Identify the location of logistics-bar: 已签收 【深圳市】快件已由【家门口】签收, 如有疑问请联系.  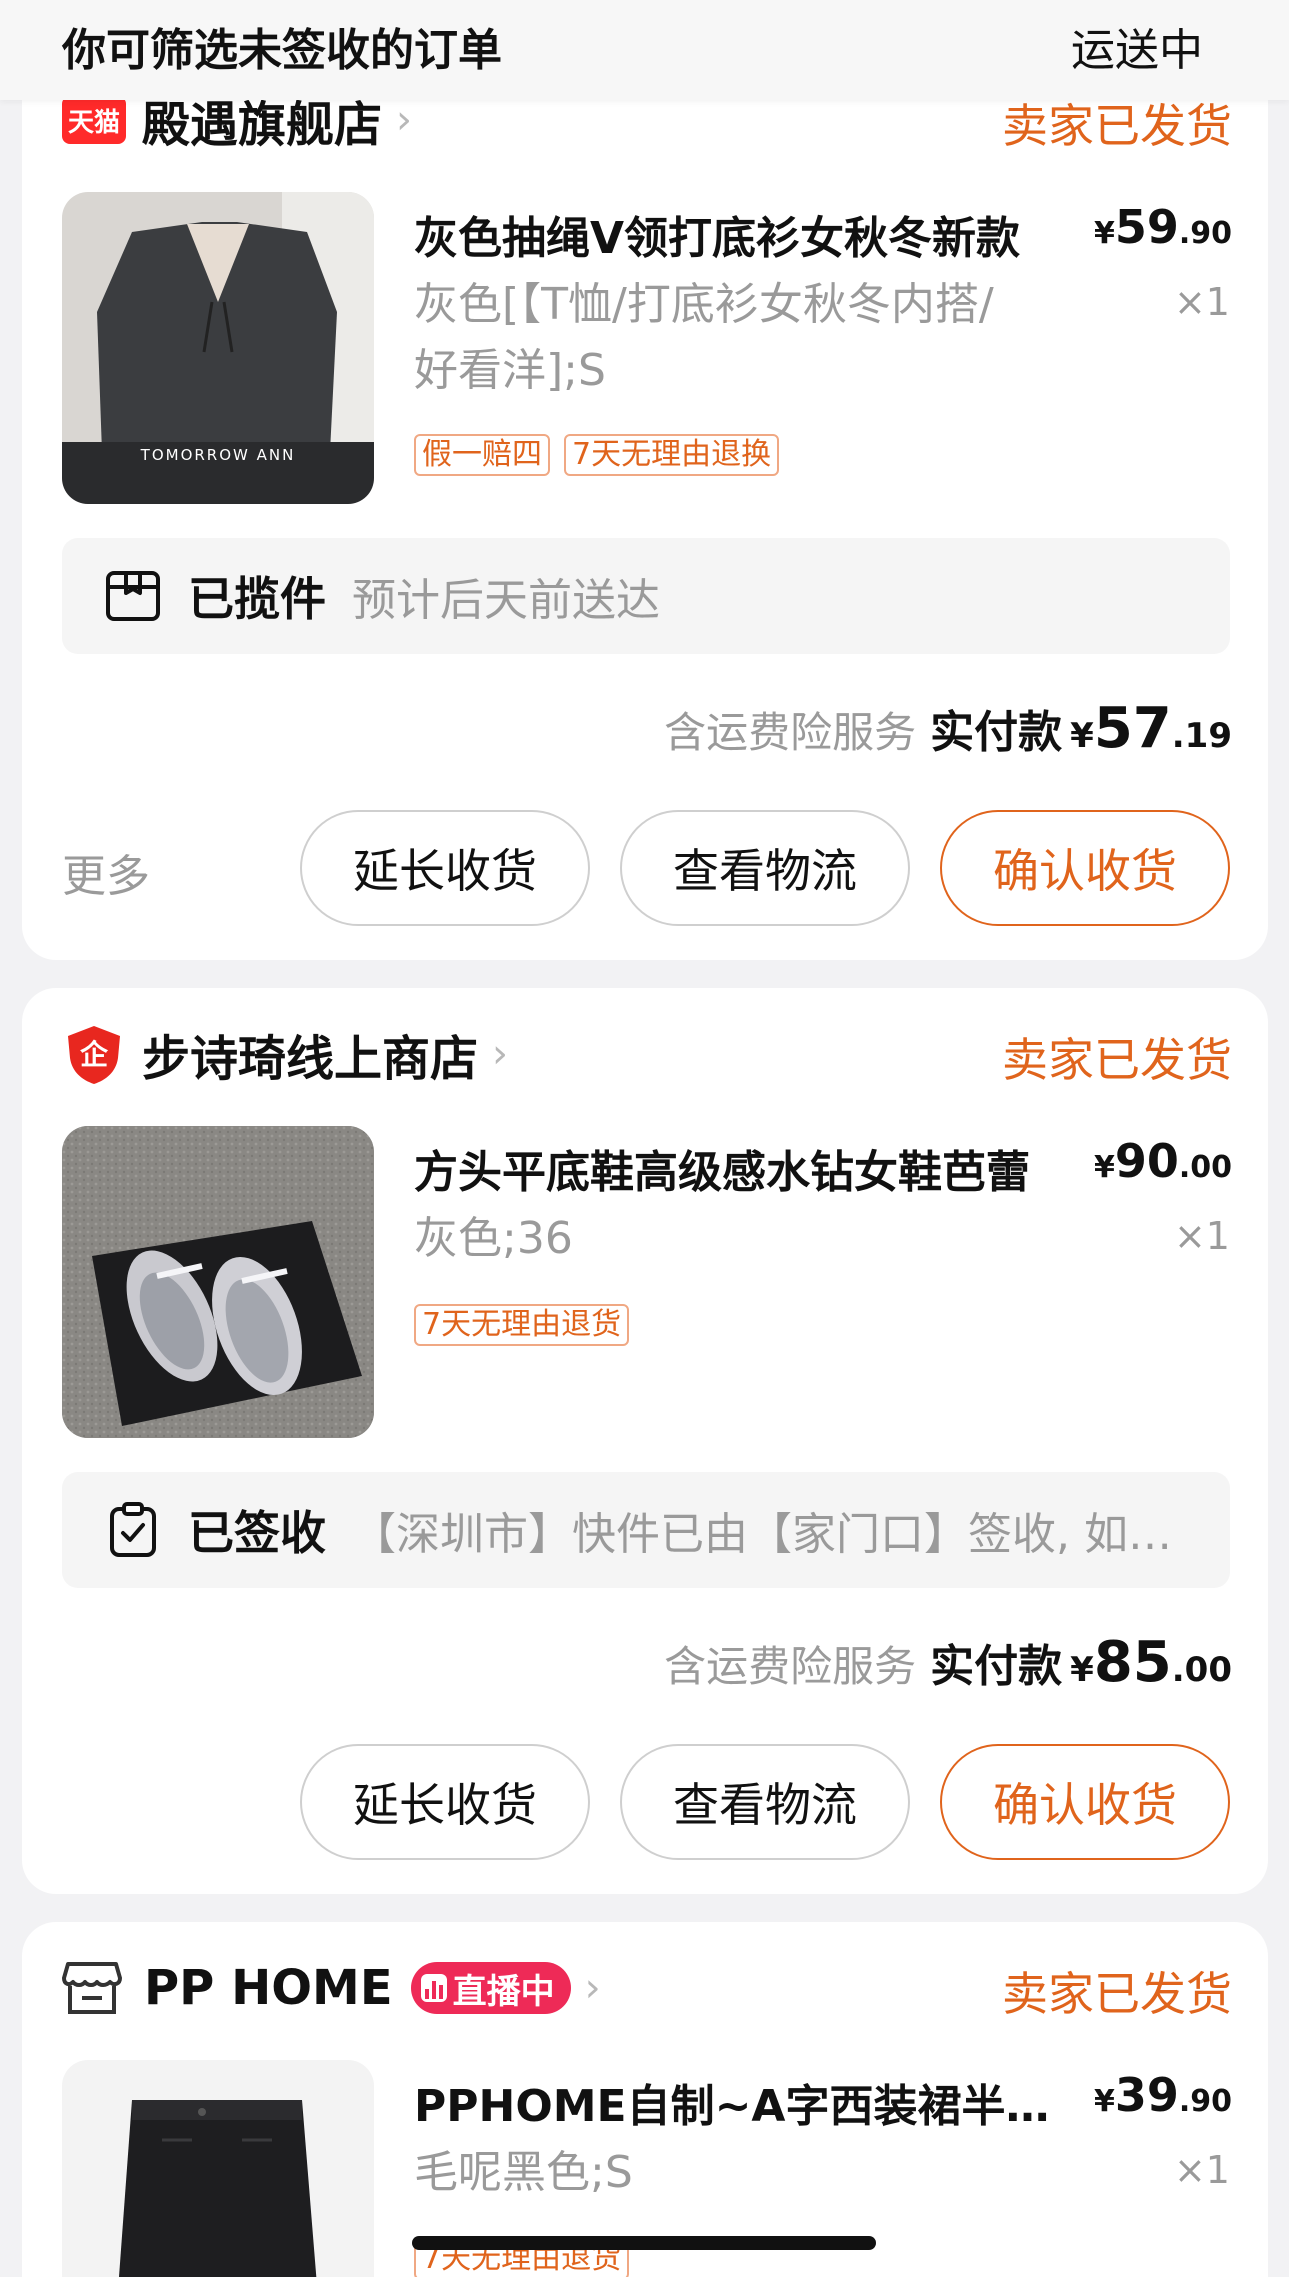
(646, 1530).